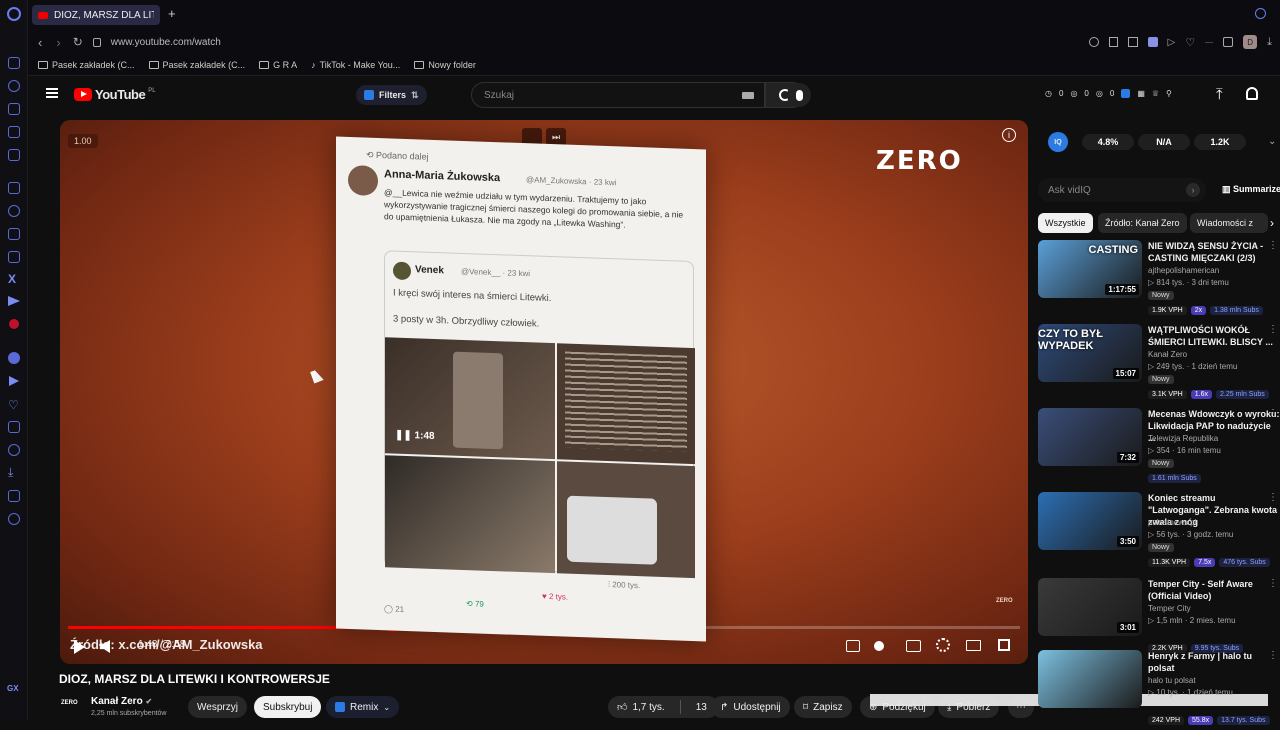 The width and height of the screenshot is (1280, 730). What do you see at coordinates (1183, 438) in the screenshot?
I see `recommendation-channel: Telewizja Republika` at bounding box center [1183, 438].